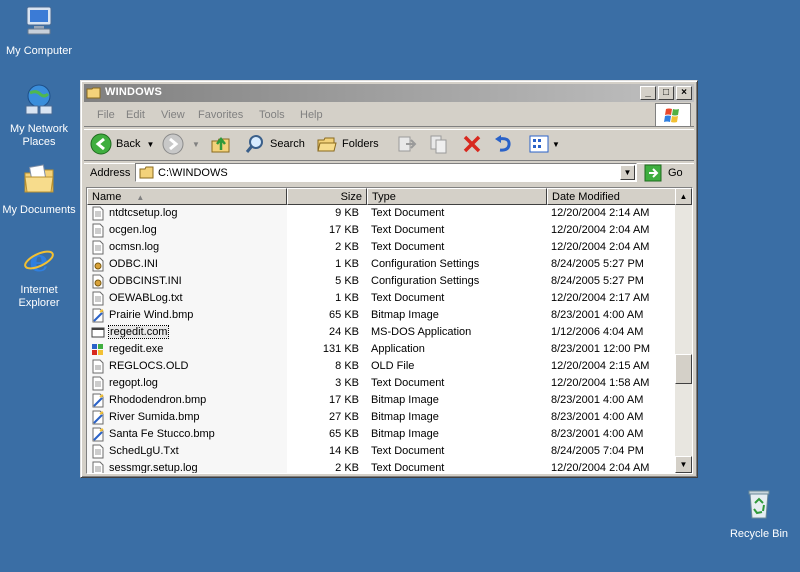  What do you see at coordinates (597, 451) in the screenshot?
I see `file-date: 8/24/2005 7:04 PM` at bounding box center [597, 451].